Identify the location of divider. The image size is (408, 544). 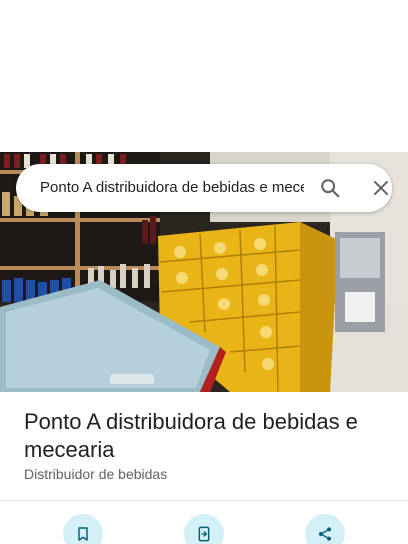
(204, 500).